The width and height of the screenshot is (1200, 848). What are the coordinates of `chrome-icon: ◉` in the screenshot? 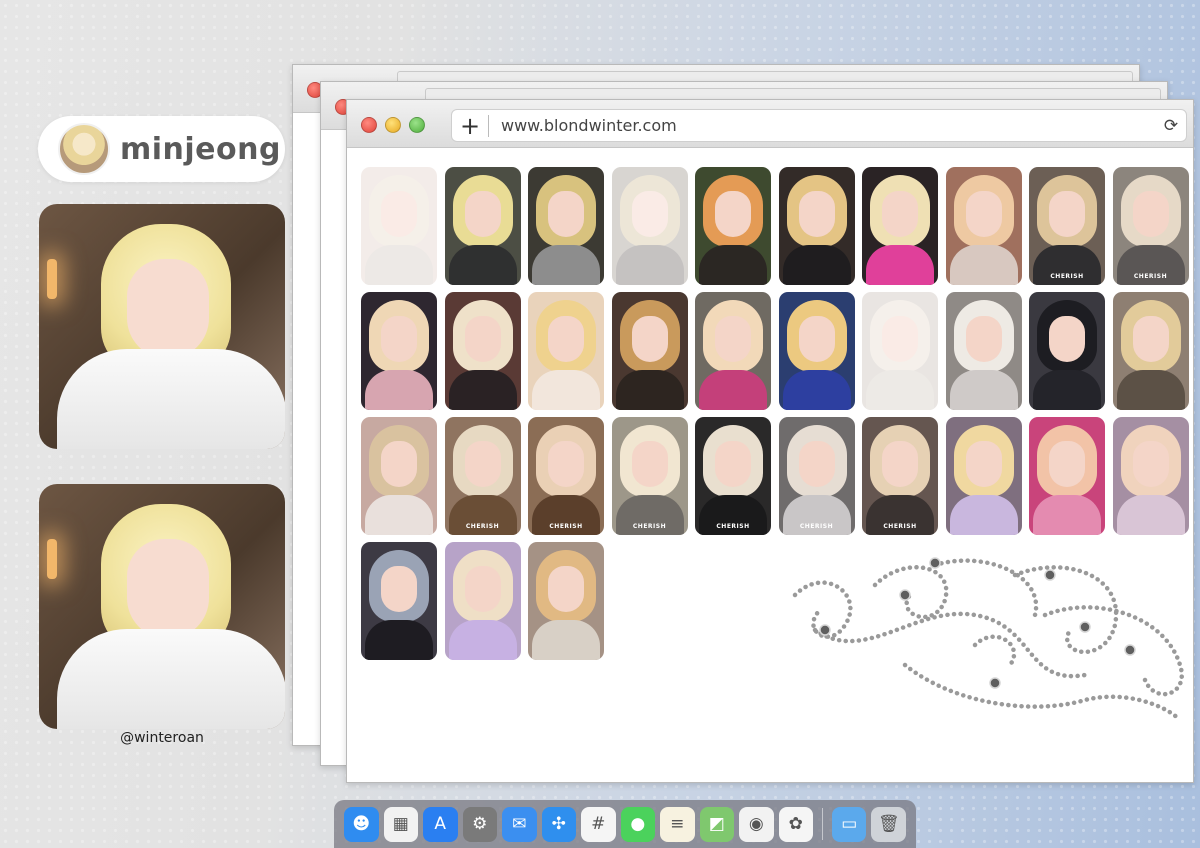 It's located at (756, 824).